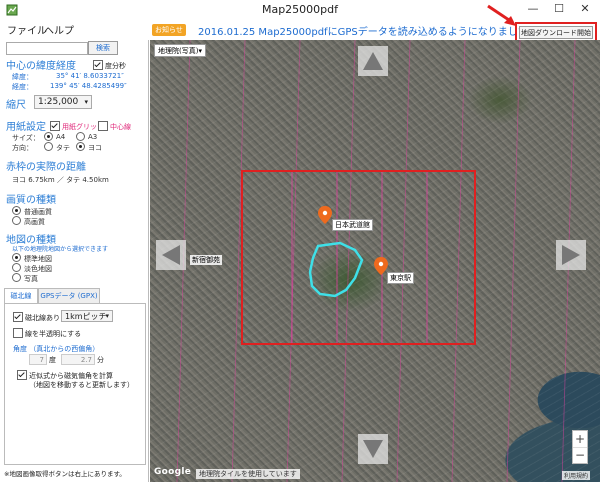 The height and width of the screenshot is (482, 600). I want to click on label-shinjuku-gyoen: 新宿御苑, so click(206, 260).